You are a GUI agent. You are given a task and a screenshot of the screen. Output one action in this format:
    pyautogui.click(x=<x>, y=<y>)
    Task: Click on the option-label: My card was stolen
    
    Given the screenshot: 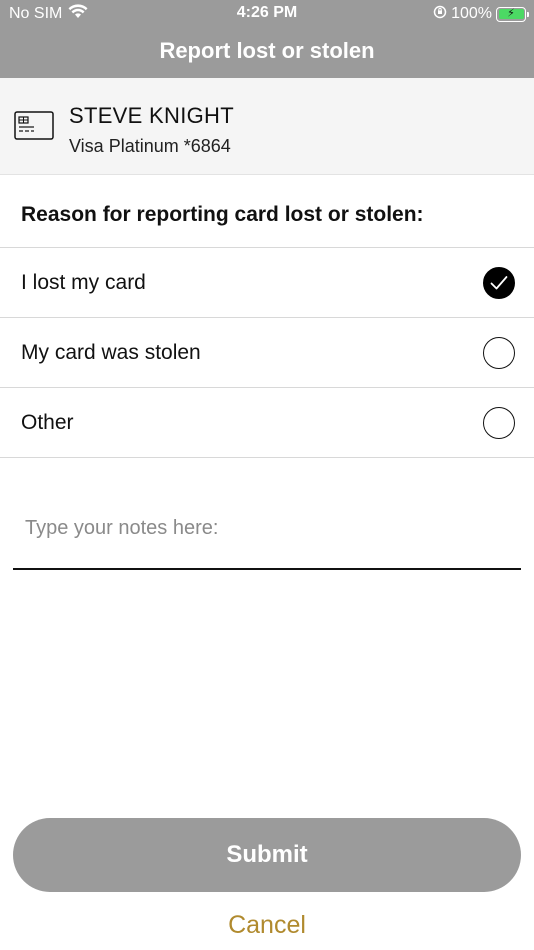 What is the action you would take?
    pyautogui.click(x=111, y=352)
    